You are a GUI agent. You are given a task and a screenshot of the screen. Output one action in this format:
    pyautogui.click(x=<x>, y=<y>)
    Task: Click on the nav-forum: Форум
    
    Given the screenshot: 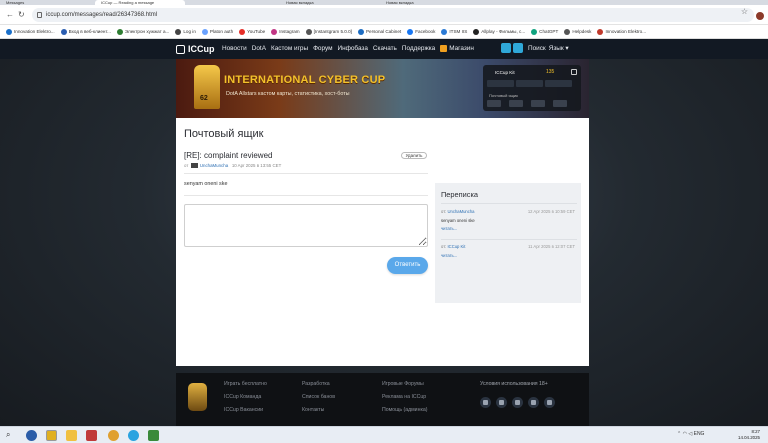 What is the action you would take?
    pyautogui.click(x=322, y=48)
    